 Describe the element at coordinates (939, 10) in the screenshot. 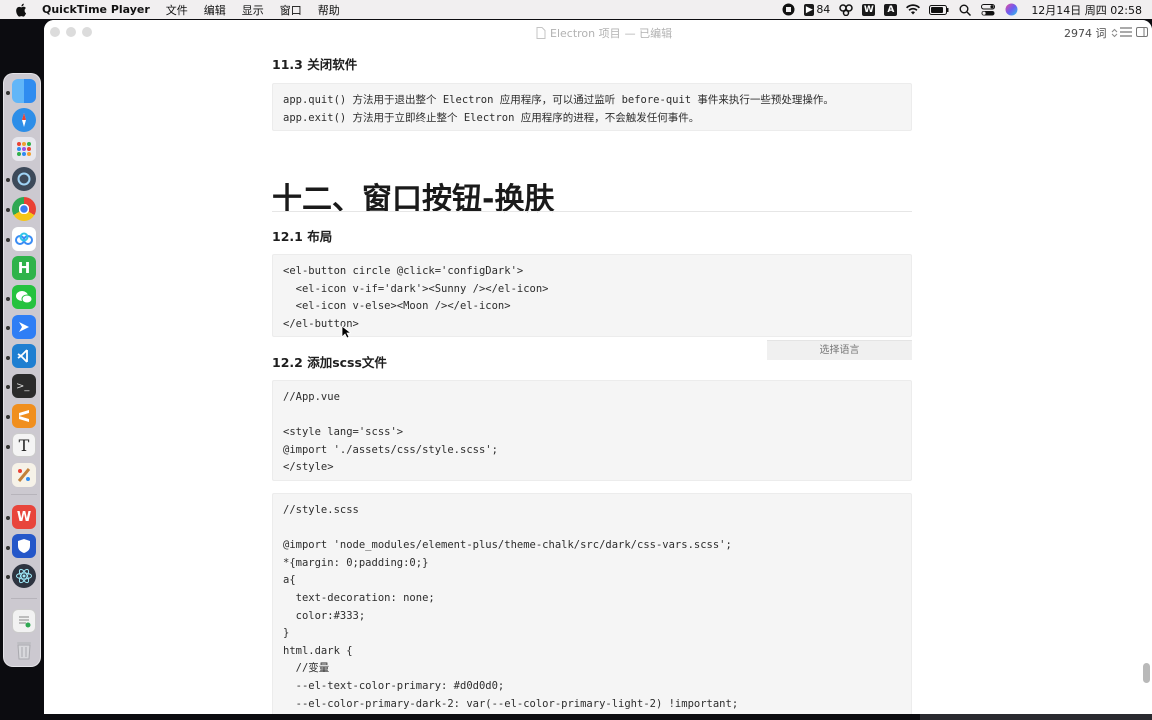

I see `battery-icon` at that location.